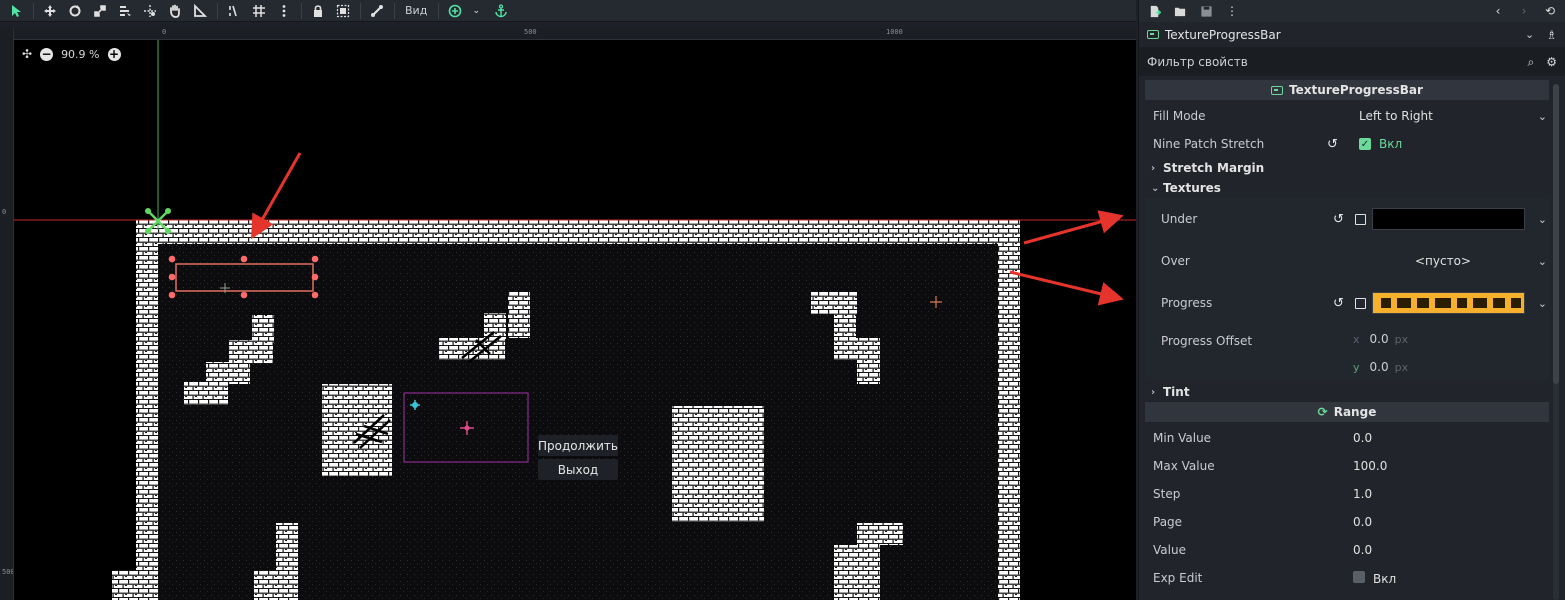 This screenshot has height=600, width=1565. I want to click on category-title: TextureProgressBar, so click(1356, 90).